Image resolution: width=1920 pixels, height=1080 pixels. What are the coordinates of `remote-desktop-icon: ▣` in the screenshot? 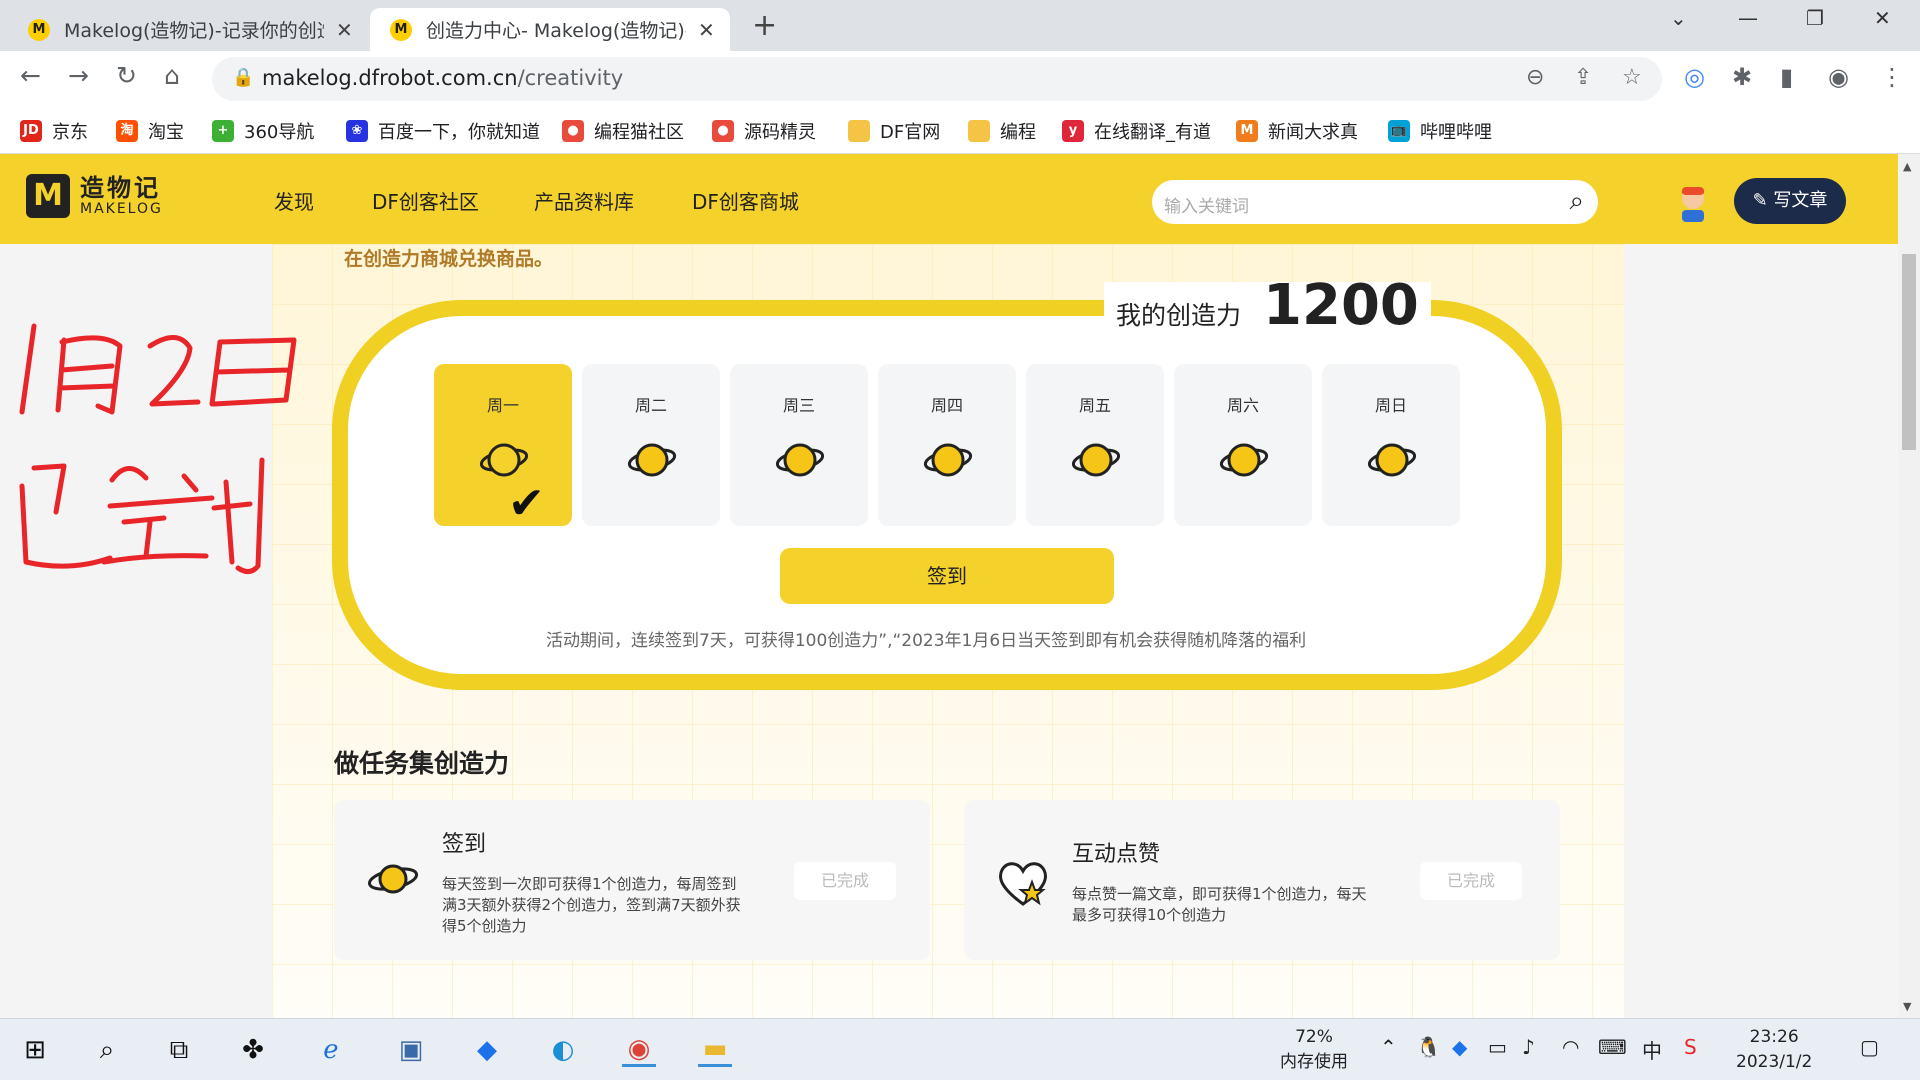 It's located at (411, 1050).